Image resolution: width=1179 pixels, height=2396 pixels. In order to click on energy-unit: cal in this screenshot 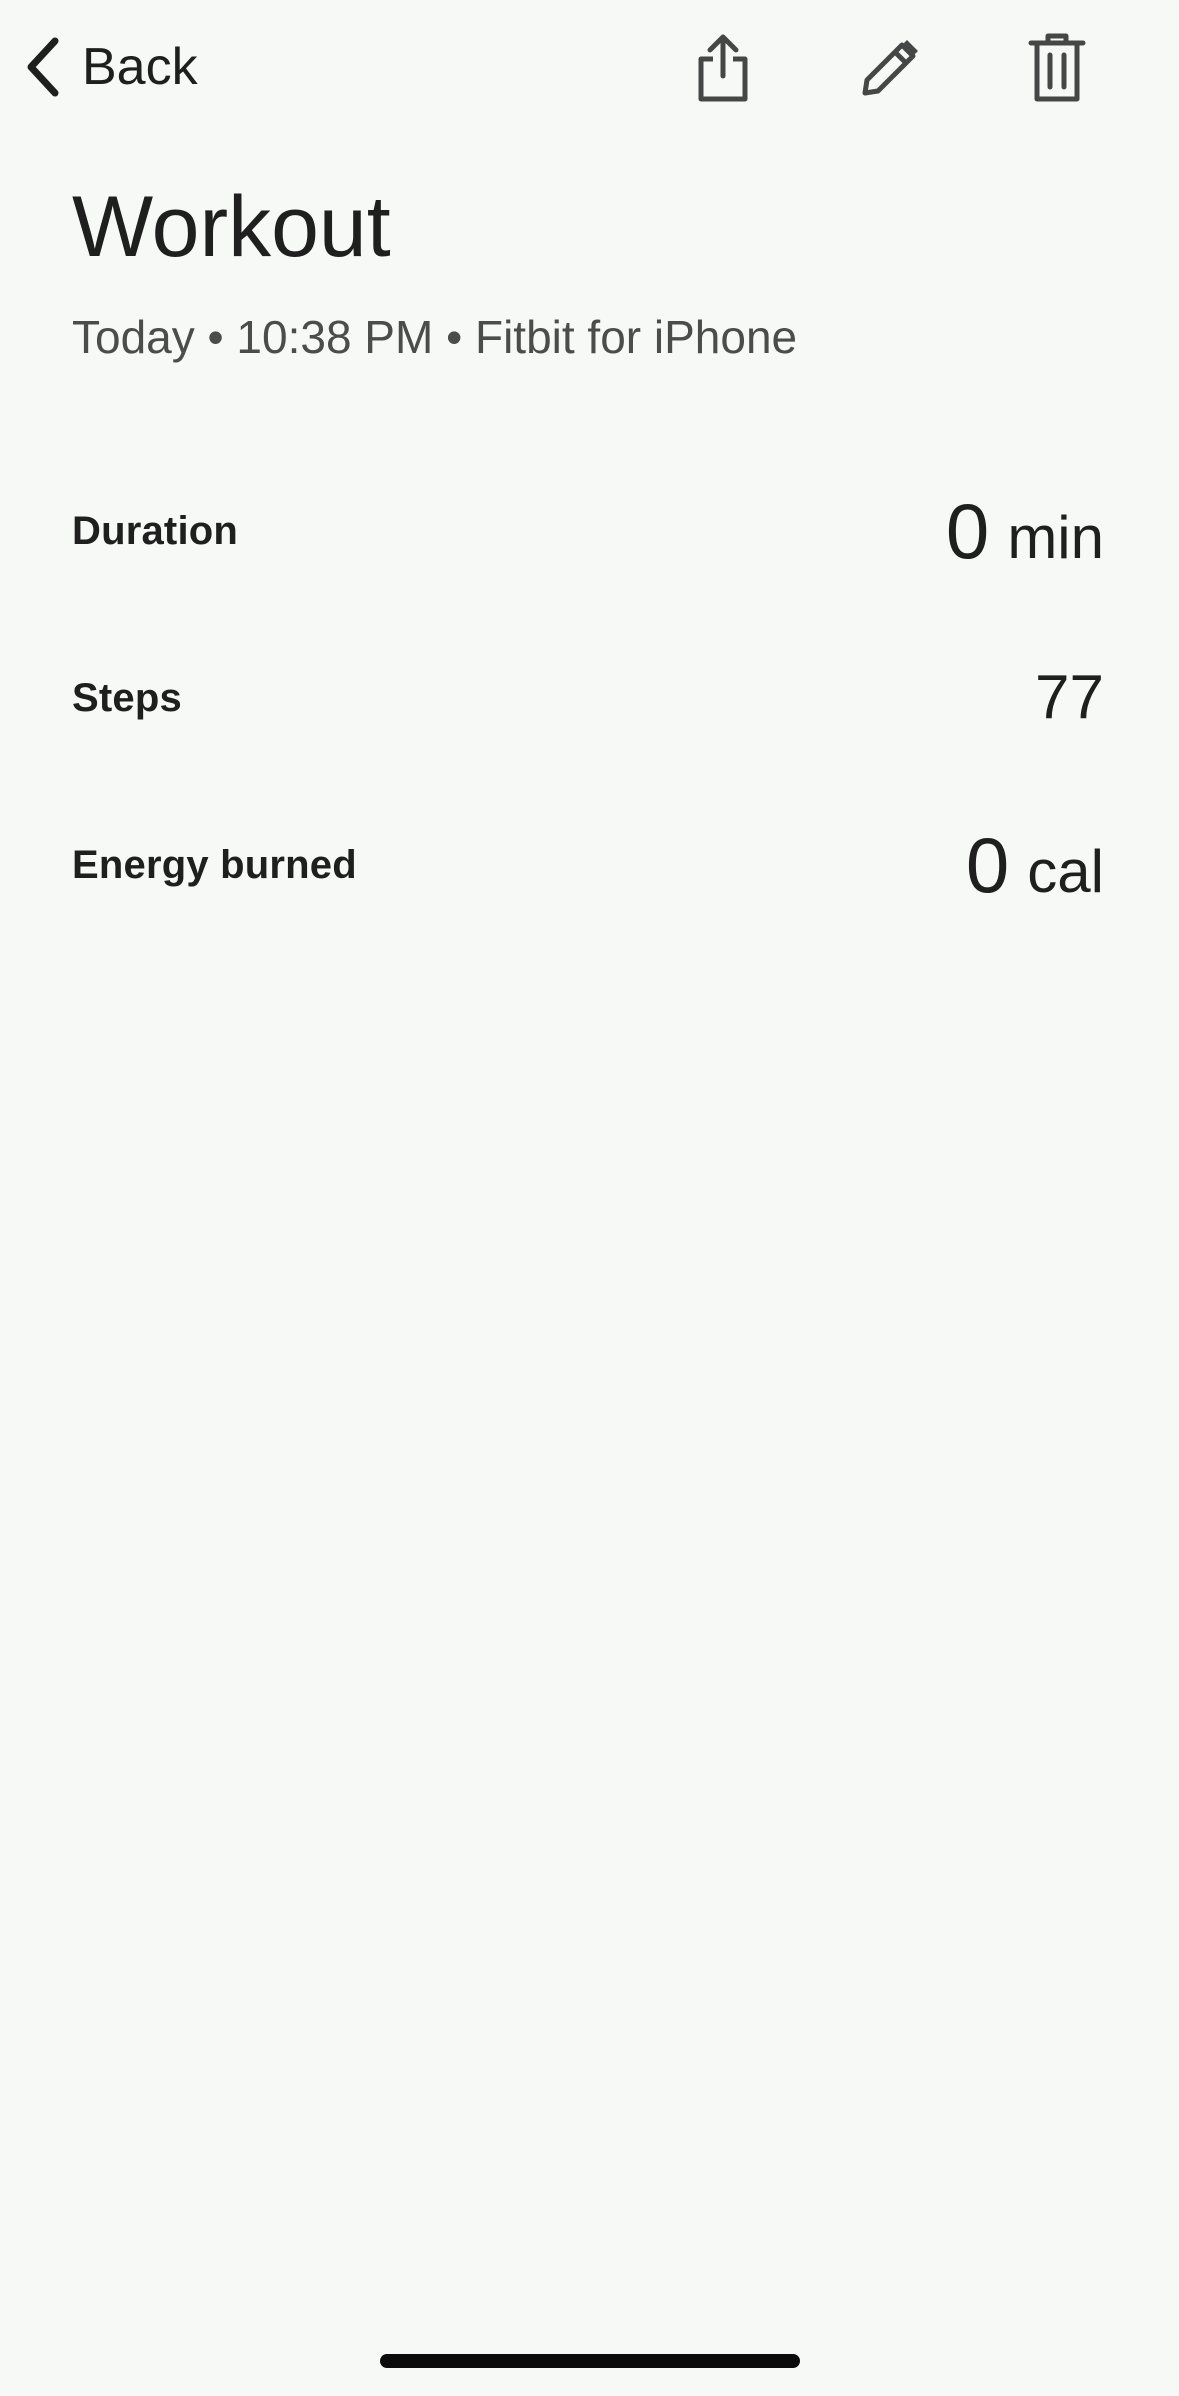, I will do `click(1065, 871)`.